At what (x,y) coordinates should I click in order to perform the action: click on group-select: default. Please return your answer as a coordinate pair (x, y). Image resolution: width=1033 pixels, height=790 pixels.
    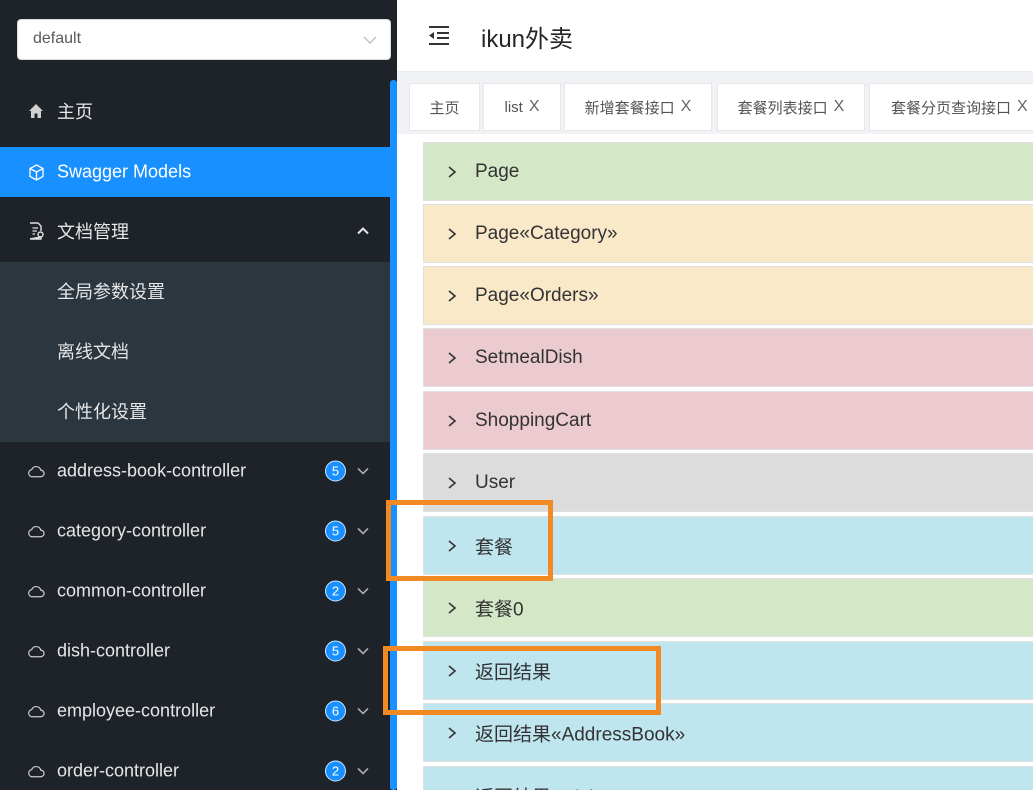
    Looking at the image, I should click on (204, 39).